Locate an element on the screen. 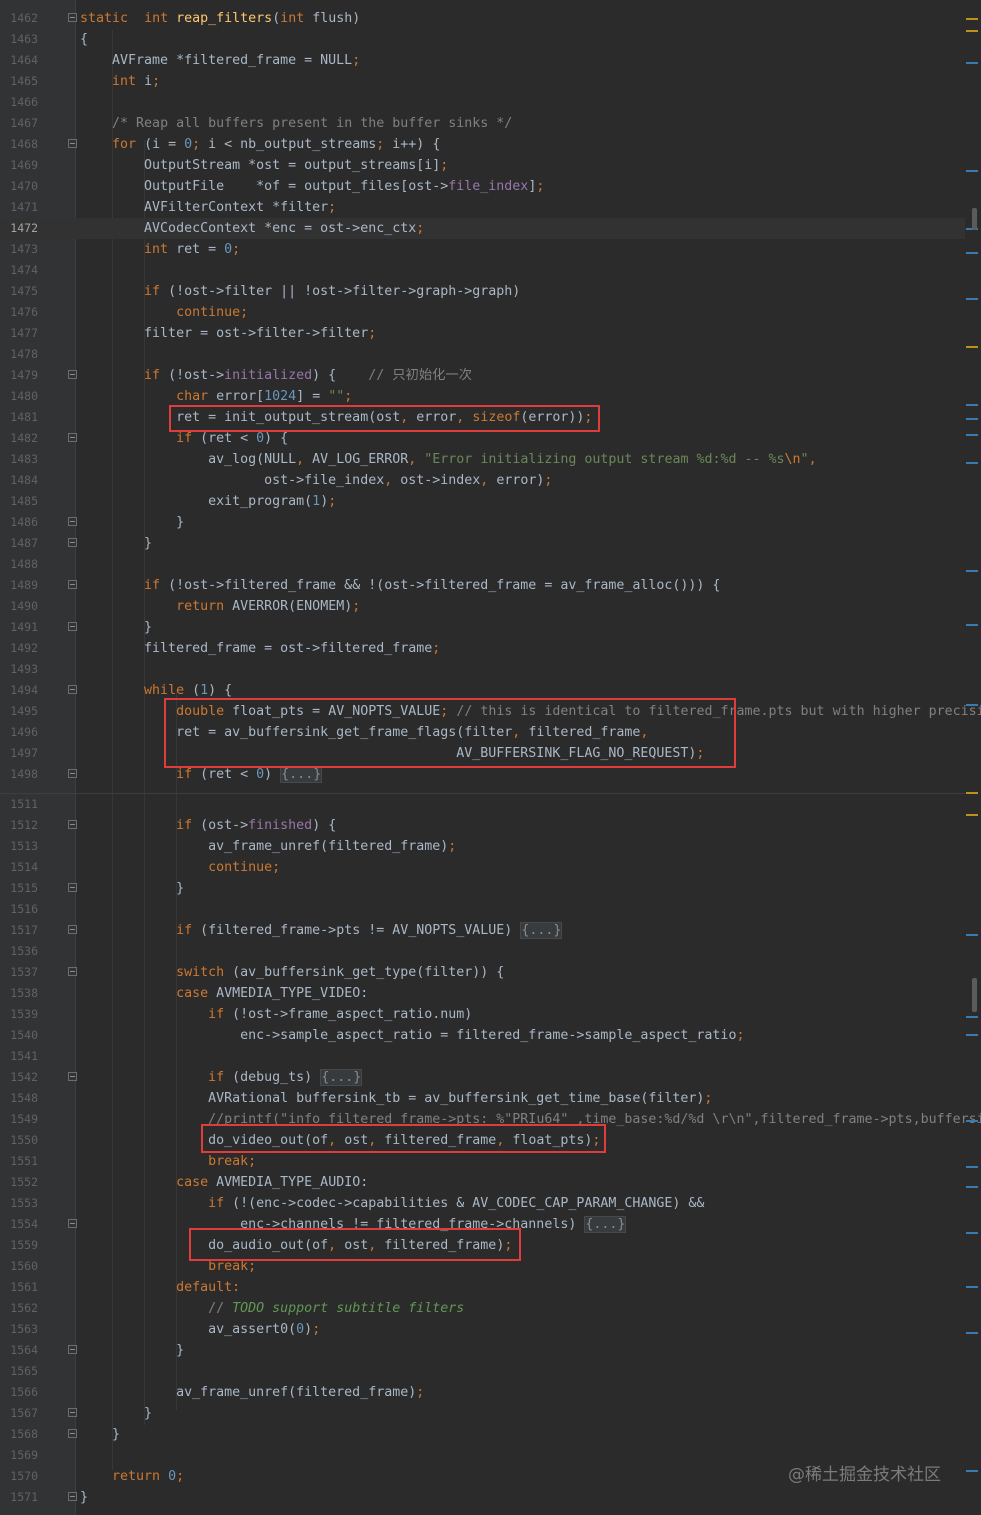 The image size is (981, 1515). code-line: 1542 if (debug_ts) {...} is located at coordinates (482, 1077).